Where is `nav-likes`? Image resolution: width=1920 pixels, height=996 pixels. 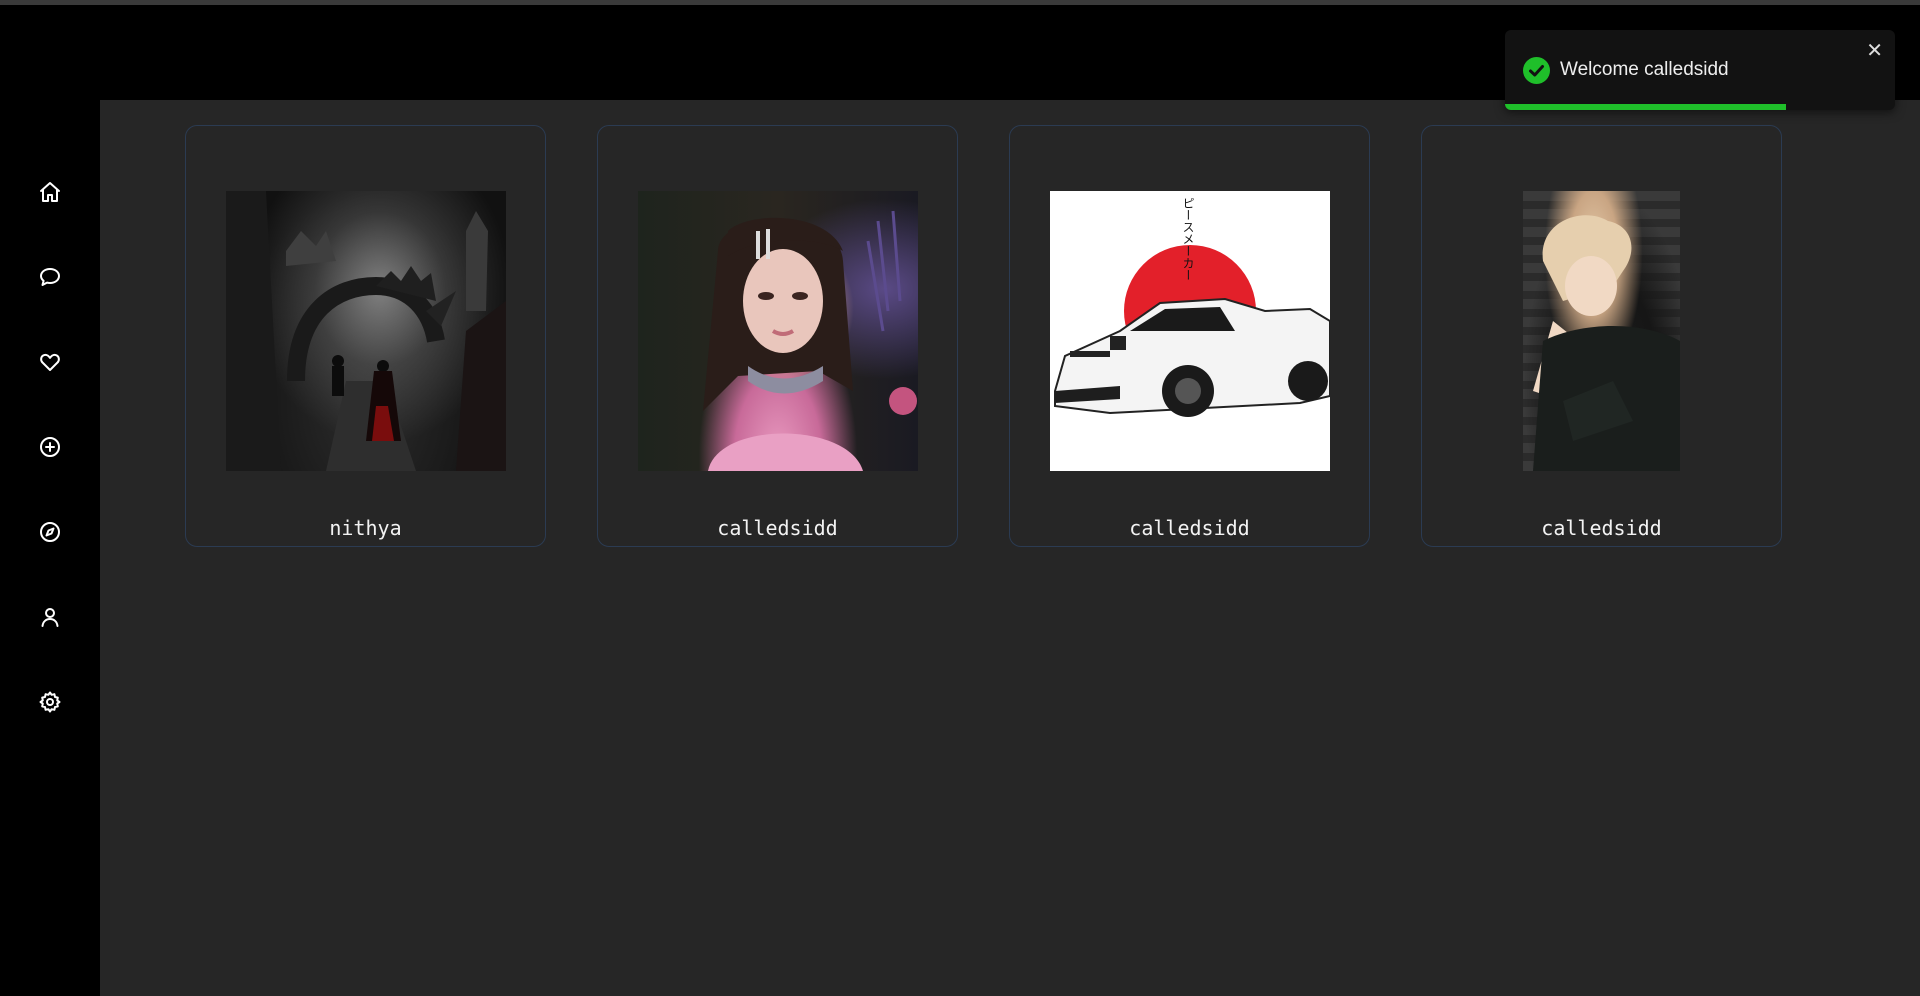 nav-likes is located at coordinates (50, 362).